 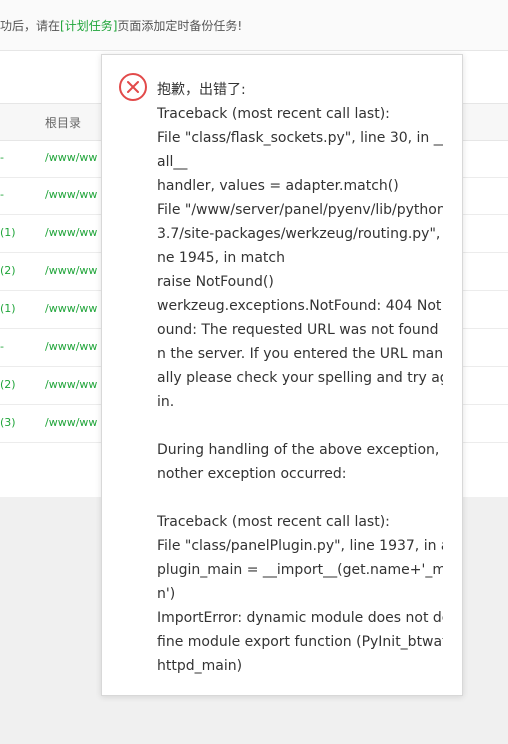 I want to click on backup-notice-text: 功后，请在[计划任务]页面添加定时备份任务!, so click(x=121, y=25).